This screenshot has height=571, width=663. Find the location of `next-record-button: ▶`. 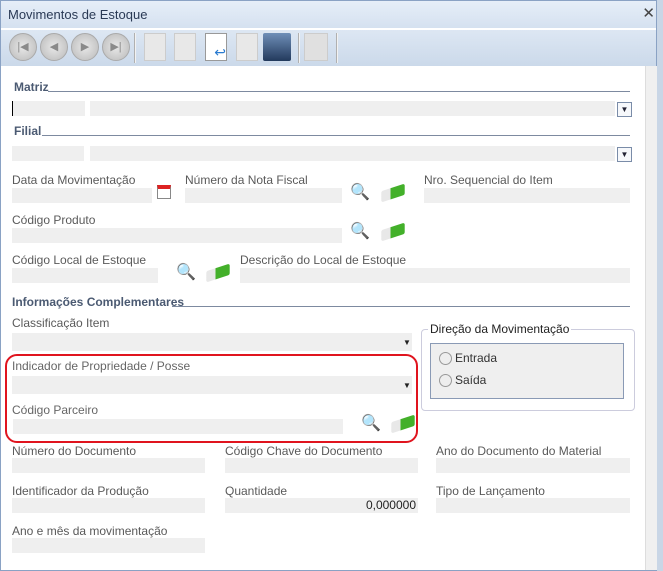

next-record-button: ▶ is located at coordinates (85, 47).